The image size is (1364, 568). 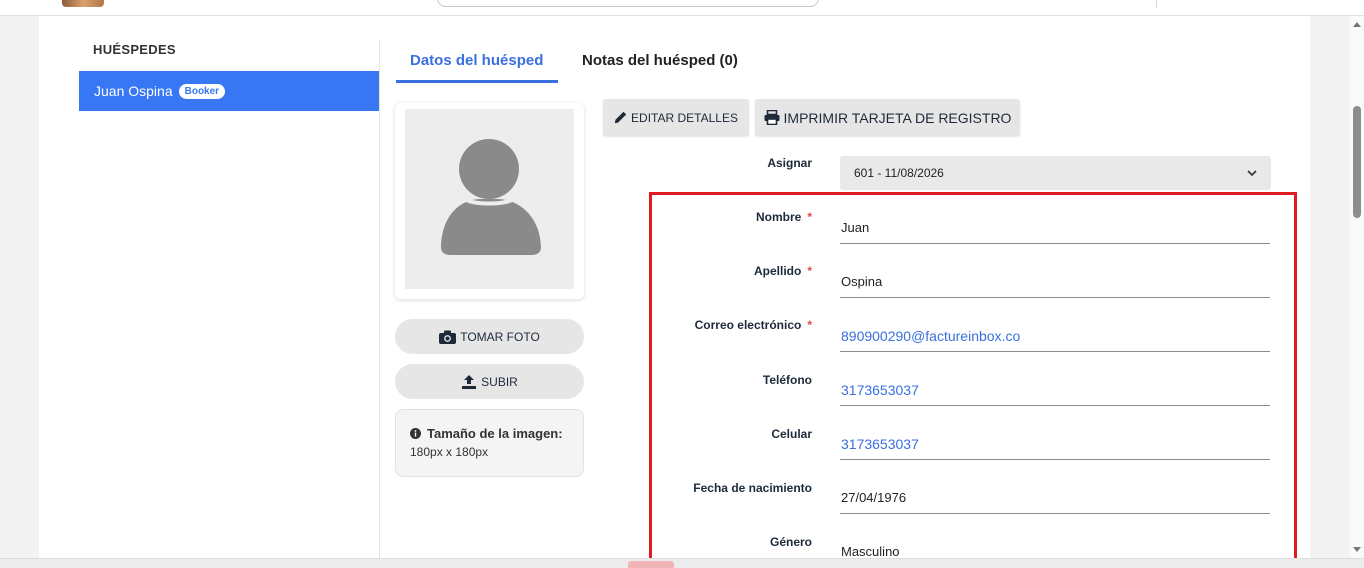 I want to click on first-name-field: Juan, so click(x=1055, y=227).